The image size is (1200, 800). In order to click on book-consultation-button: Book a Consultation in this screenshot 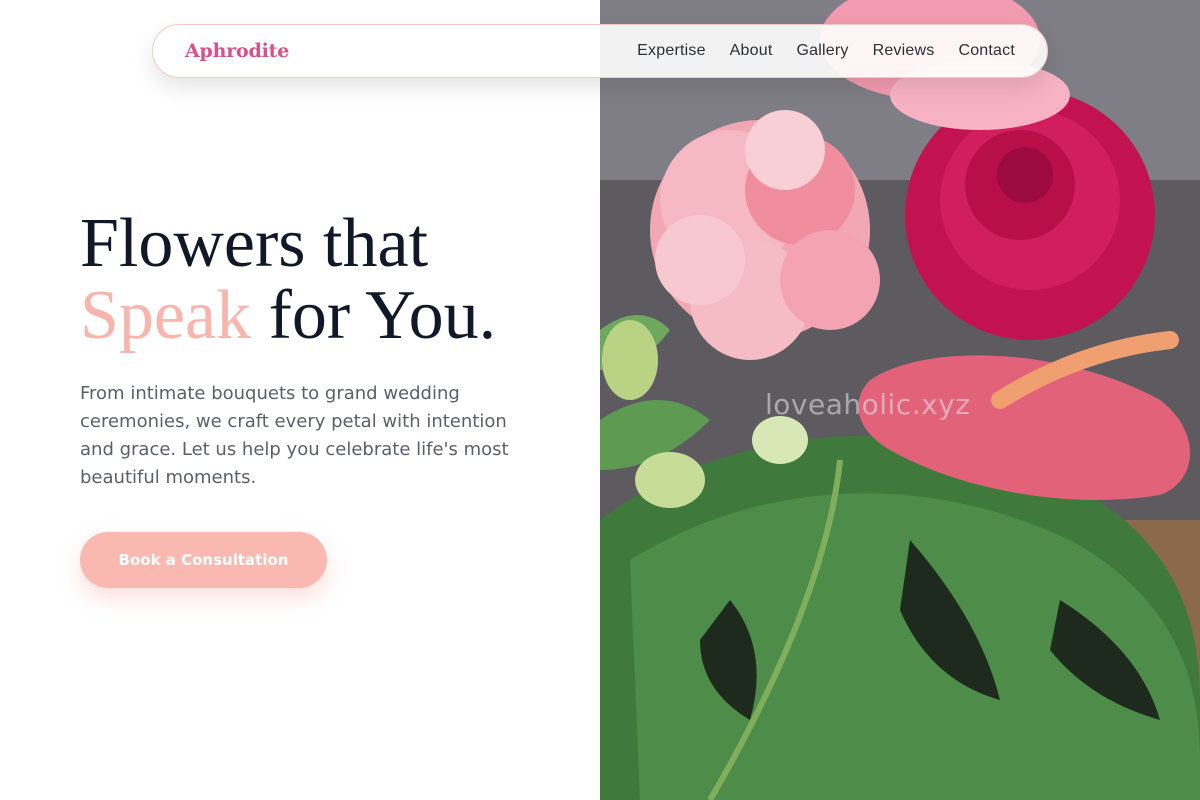, I will do `click(203, 560)`.